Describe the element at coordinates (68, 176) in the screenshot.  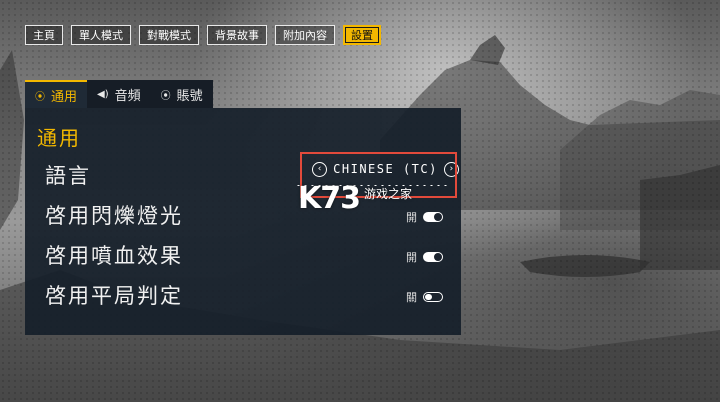
I see `language-label: 語言` at that location.